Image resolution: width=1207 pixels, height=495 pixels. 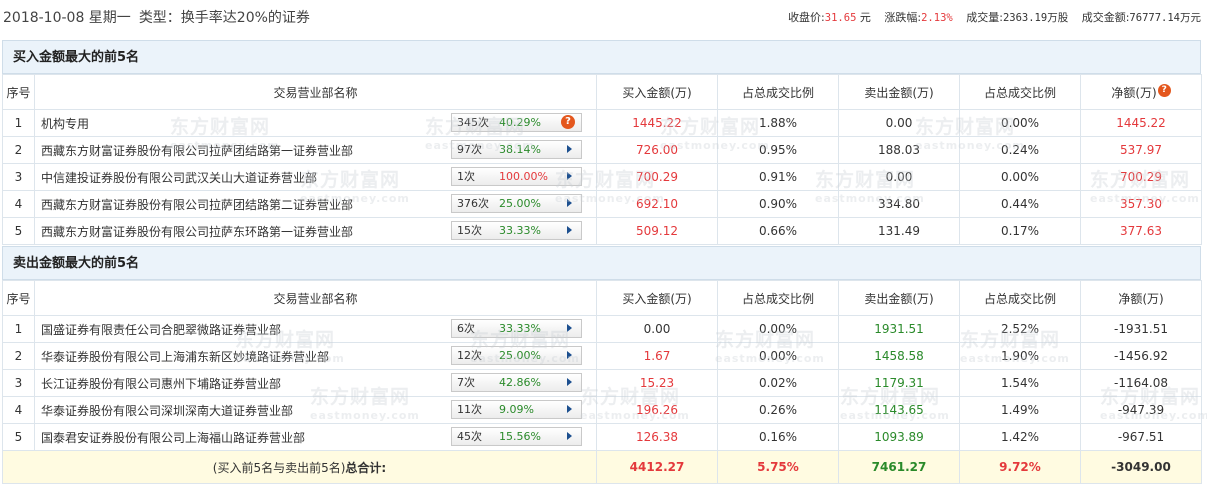 What do you see at coordinates (315, 329) in the screenshot?
I see `row-branch: 国盛证券有限责任公司合肥翠微路证券营业部 6次 33.33%` at bounding box center [315, 329].